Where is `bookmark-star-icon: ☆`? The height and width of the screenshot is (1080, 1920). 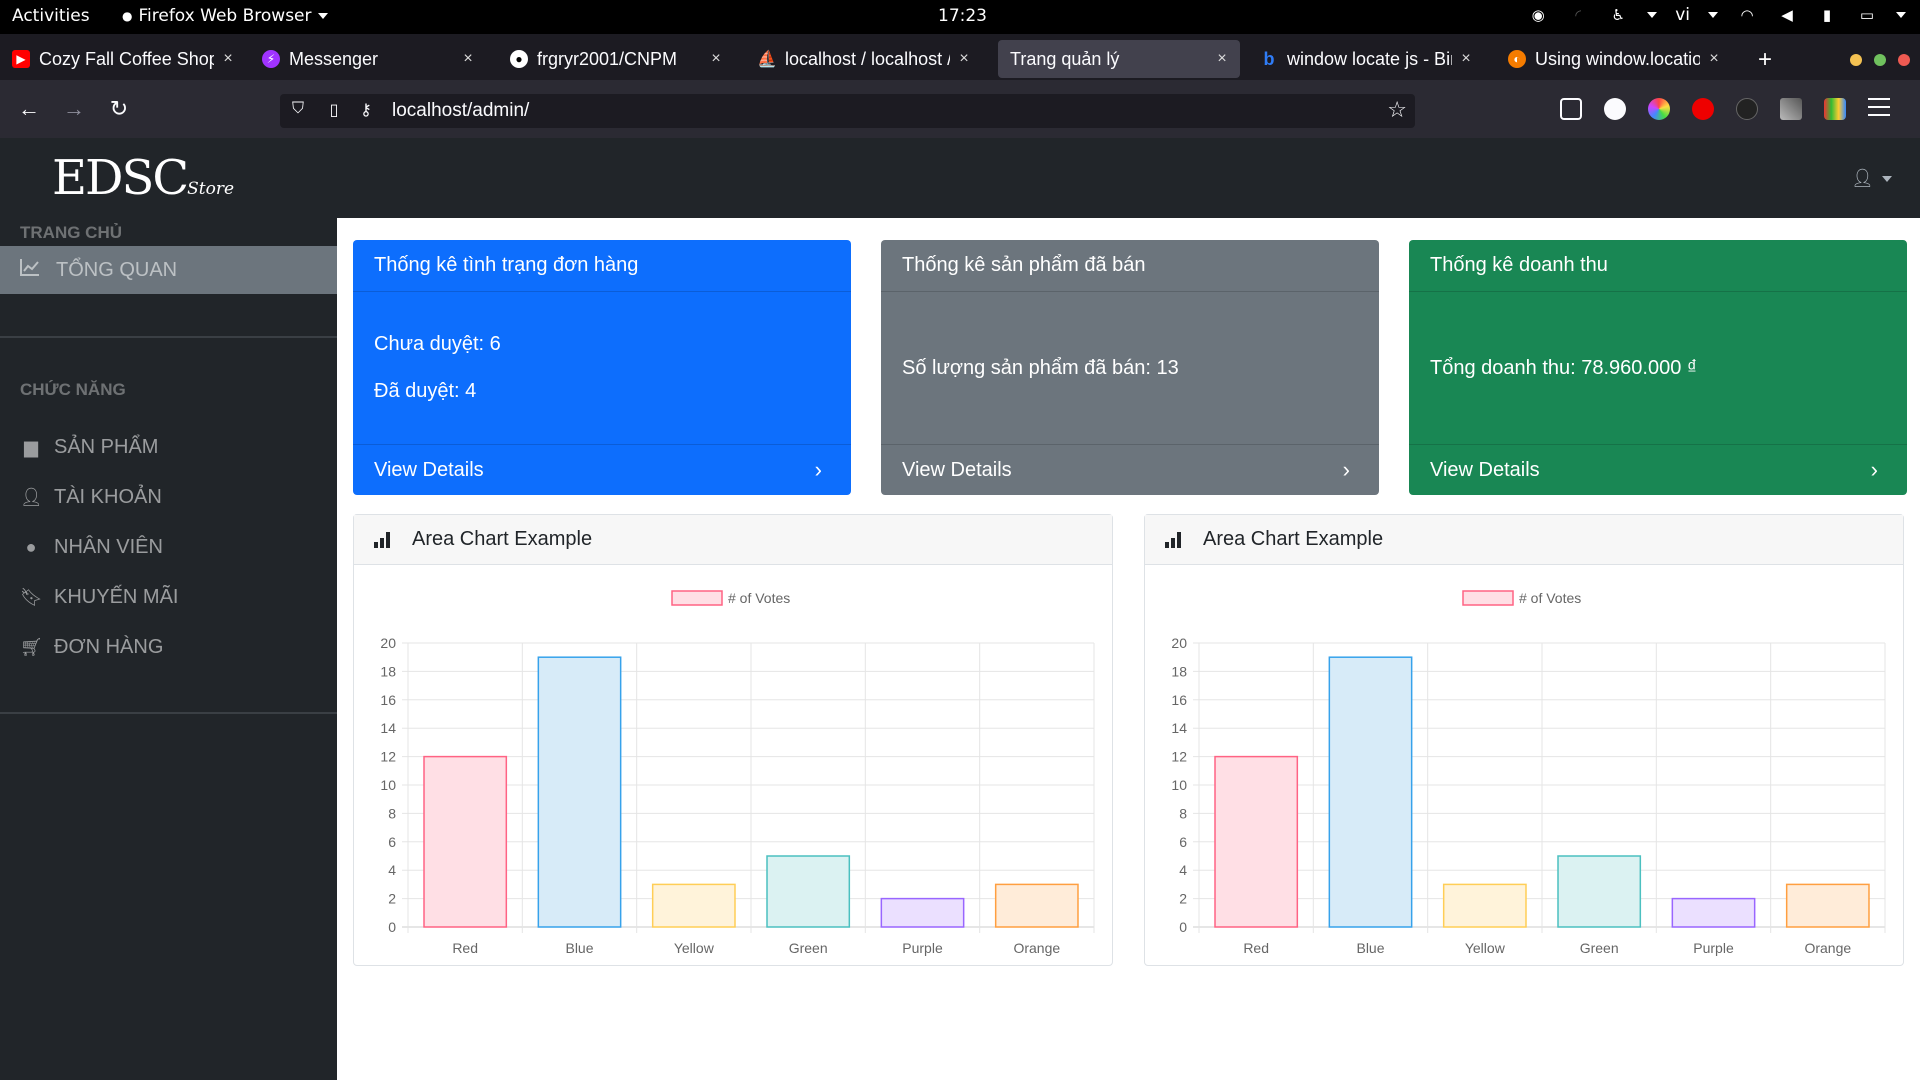
bookmark-star-icon: ☆ is located at coordinates (1397, 110).